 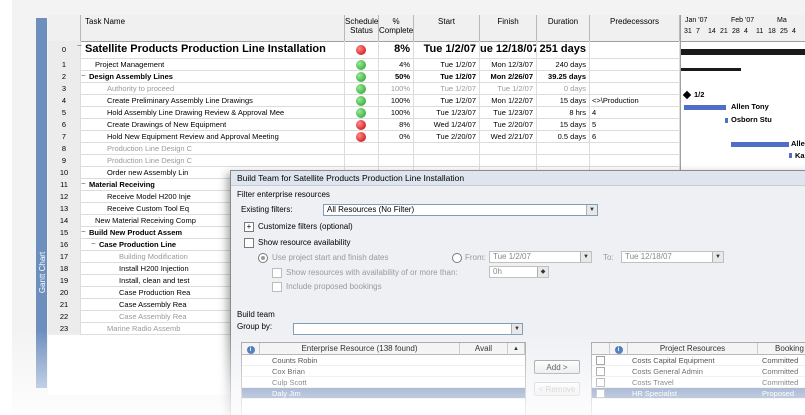 What do you see at coordinates (447, 28) in the screenshot?
I see `col-start: Start` at bounding box center [447, 28].